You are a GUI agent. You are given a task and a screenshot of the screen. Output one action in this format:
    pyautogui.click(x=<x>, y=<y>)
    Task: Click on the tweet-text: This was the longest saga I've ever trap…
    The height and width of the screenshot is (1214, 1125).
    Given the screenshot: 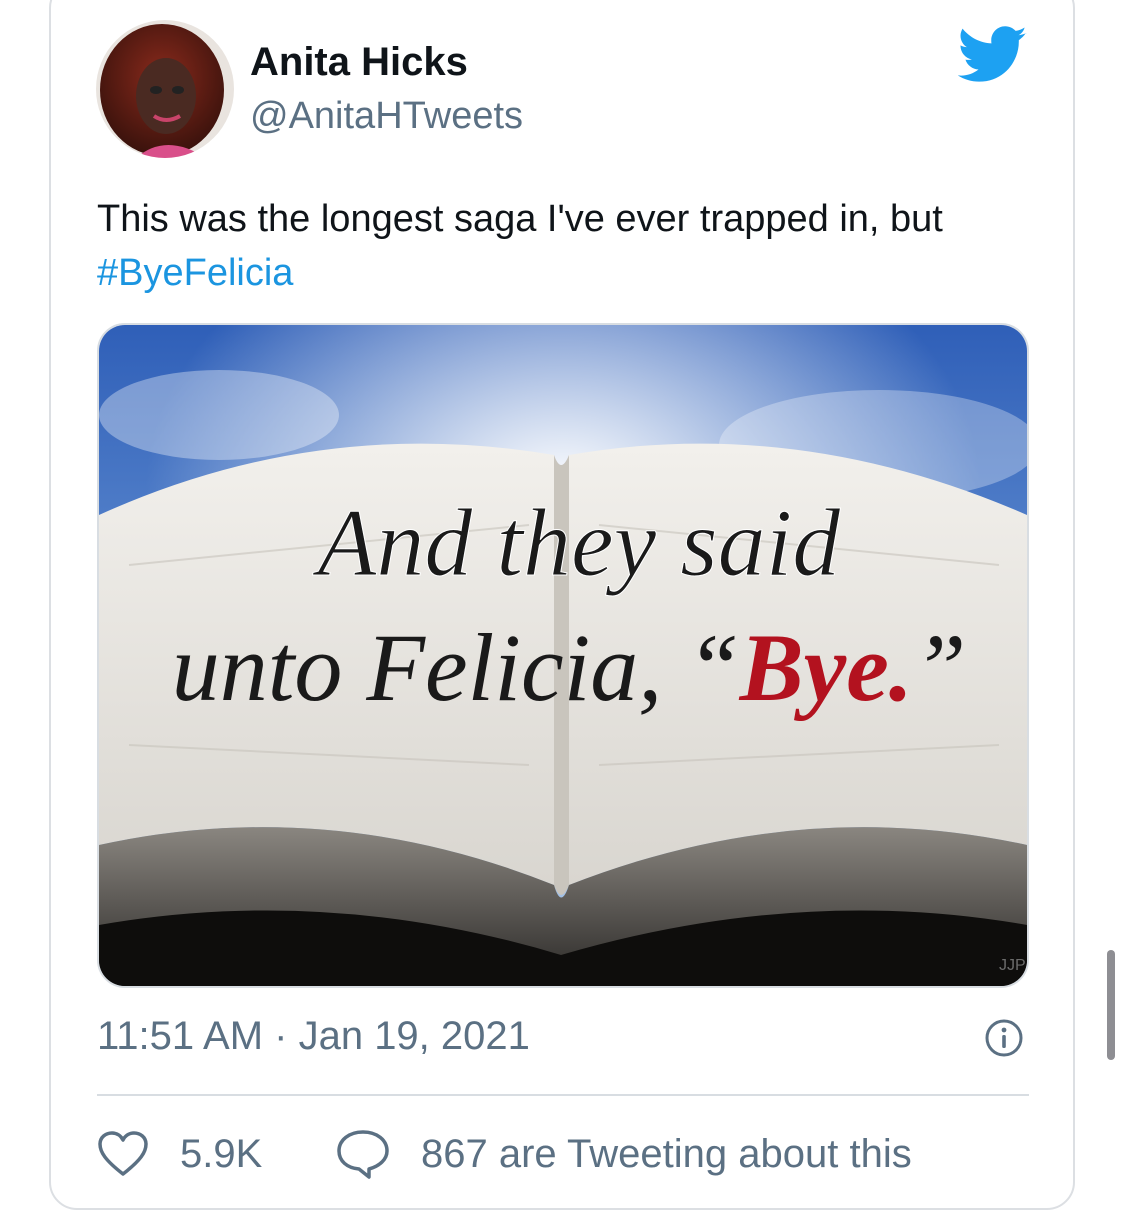 What is the action you would take?
    pyautogui.click(x=577, y=246)
    